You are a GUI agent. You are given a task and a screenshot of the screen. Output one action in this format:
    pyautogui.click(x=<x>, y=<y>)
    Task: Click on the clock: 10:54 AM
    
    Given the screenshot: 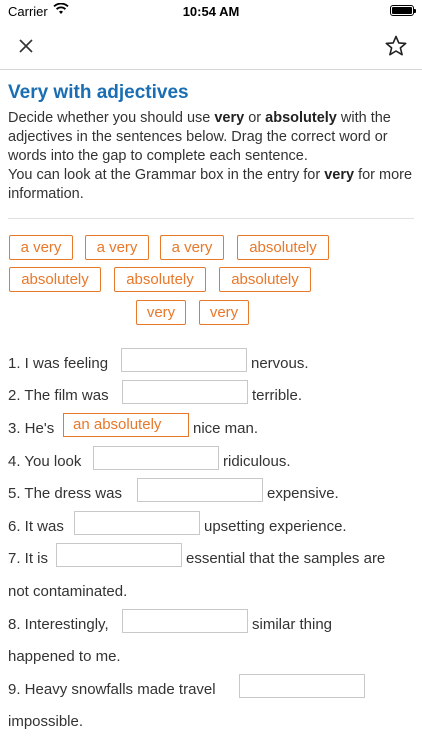 What is the action you would take?
    pyautogui.click(x=211, y=11)
    